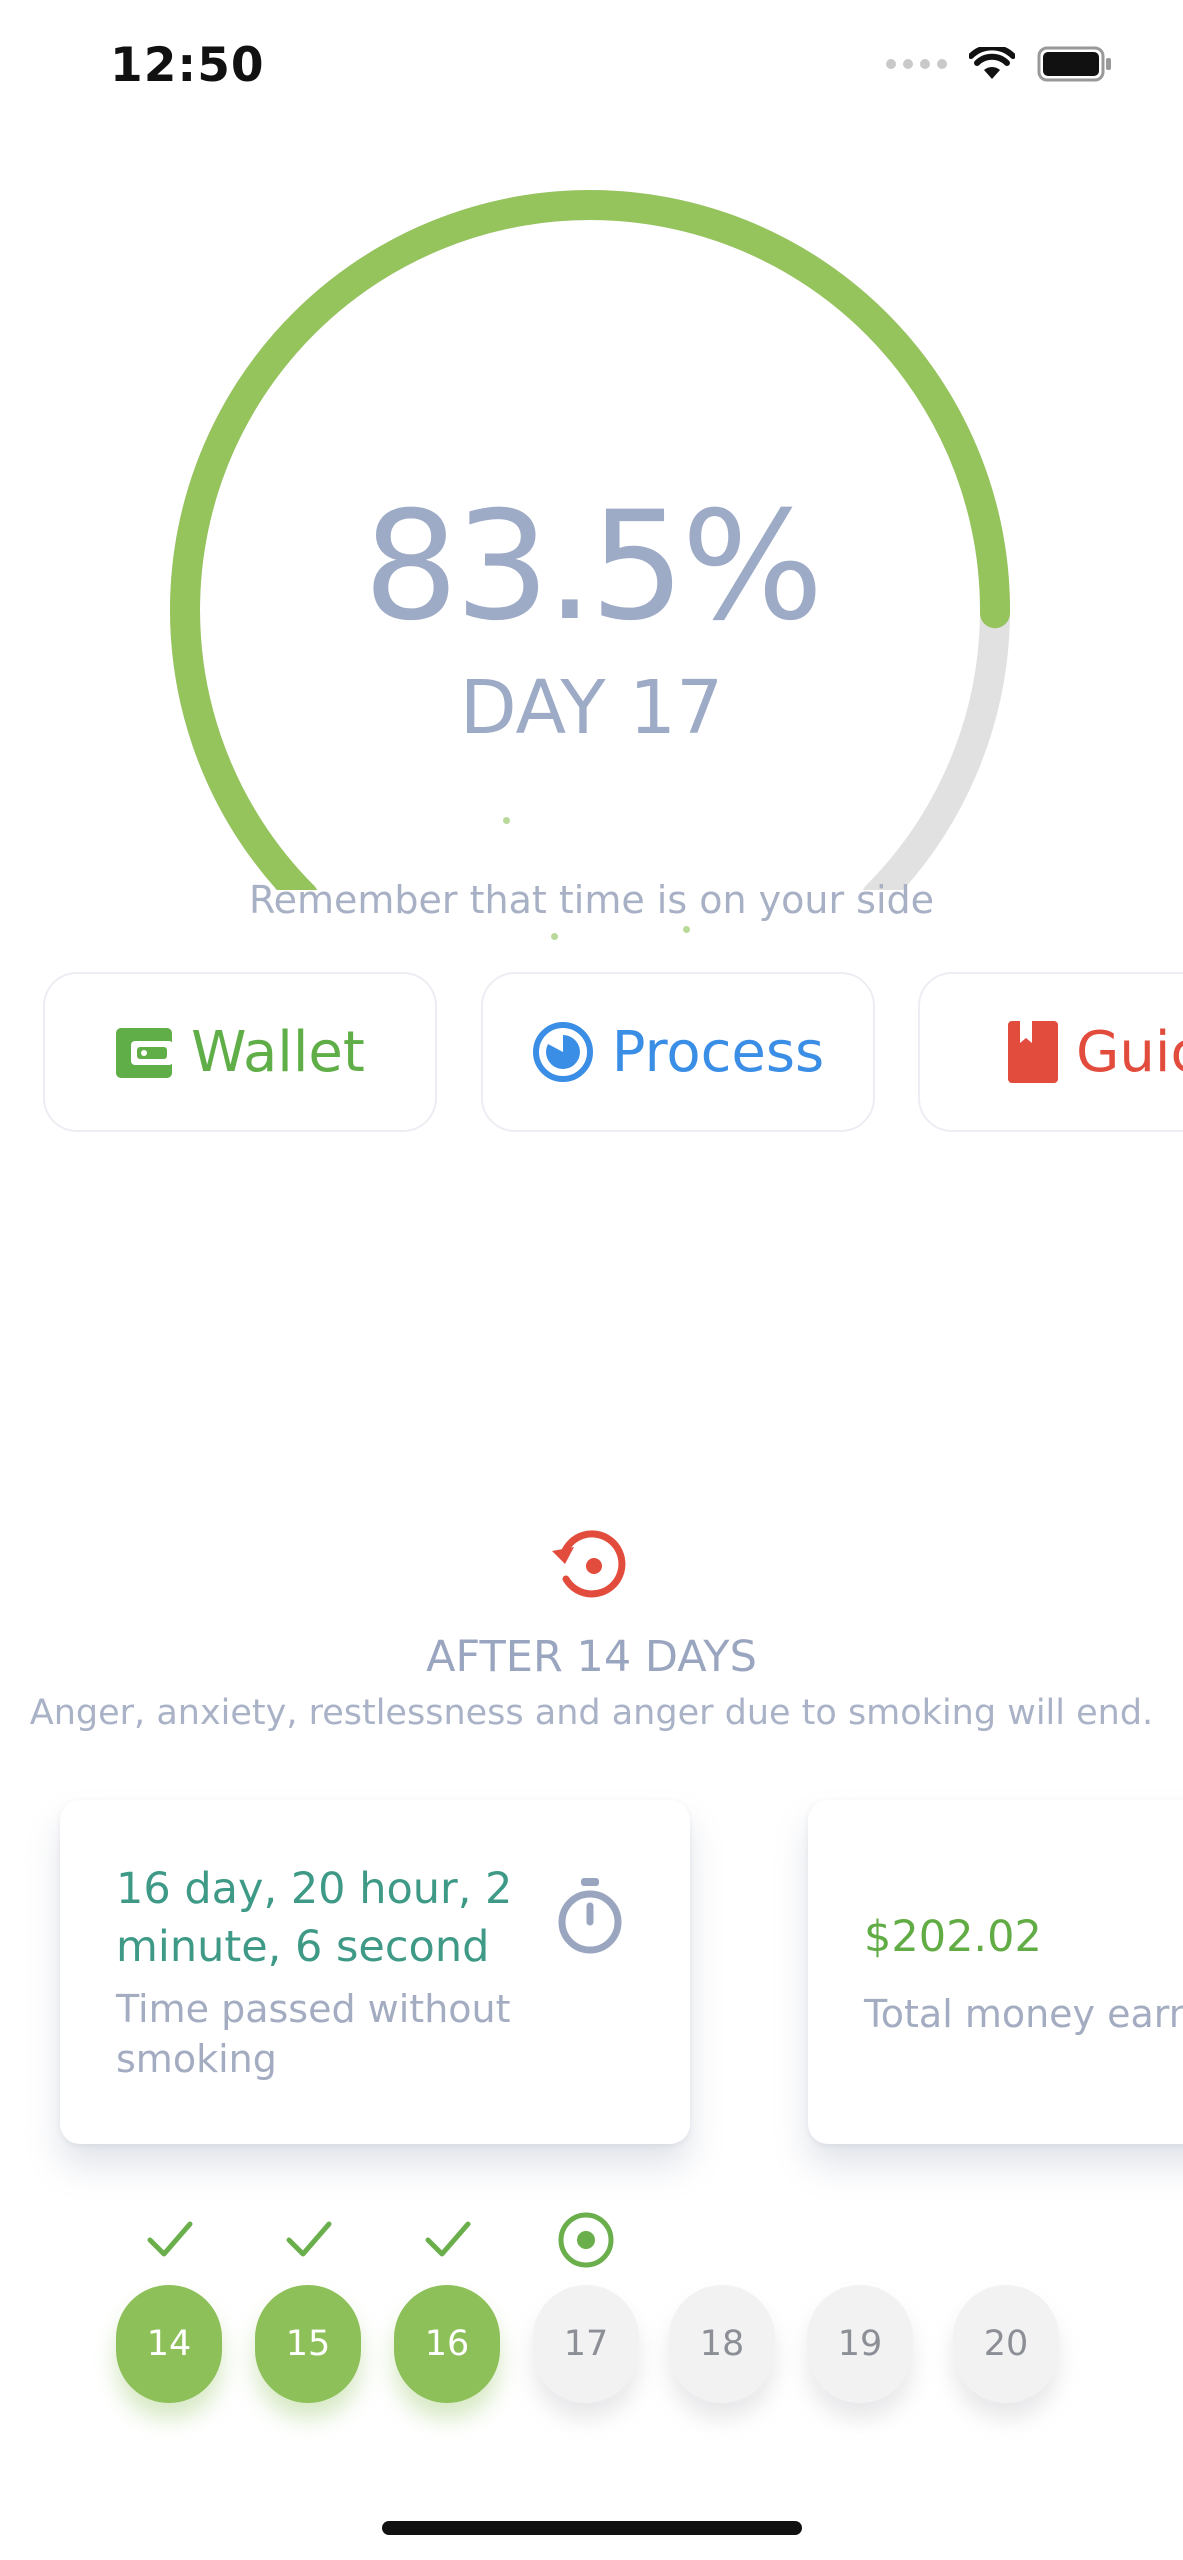 This screenshot has width=1183, height=2560. Describe the element at coordinates (592, 2528) in the screenshot. I see `home-indicator` at that location.